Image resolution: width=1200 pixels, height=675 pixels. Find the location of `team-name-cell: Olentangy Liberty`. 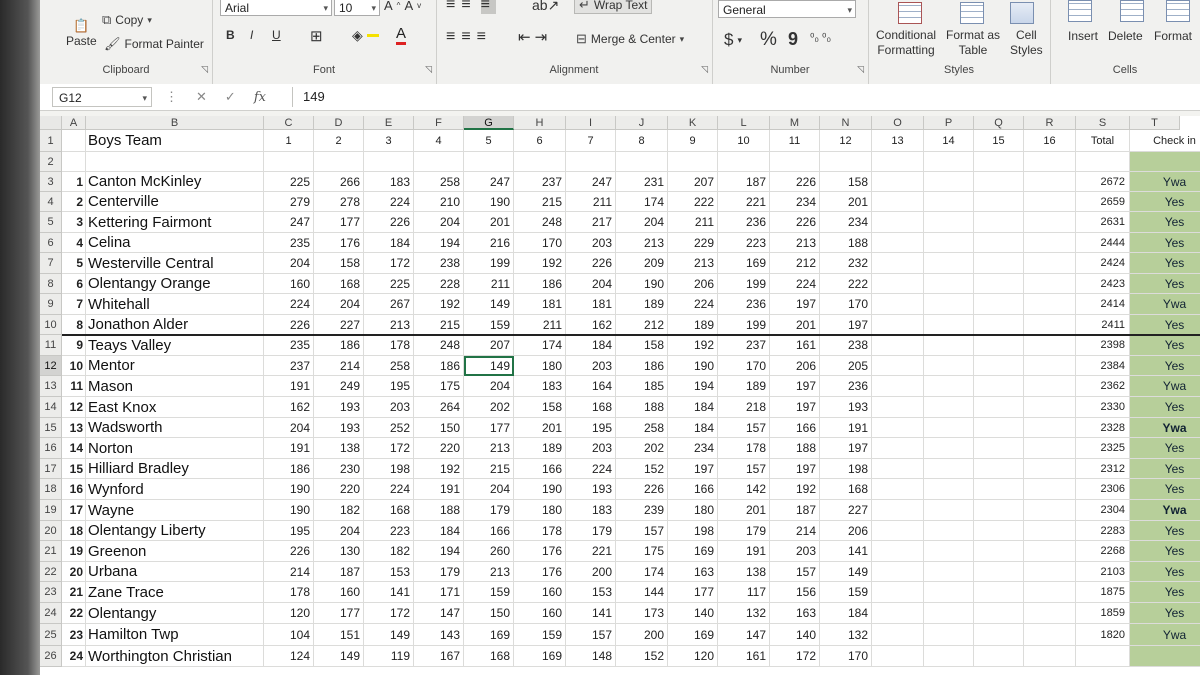

team-name-cell: Olentangy Liberty is located at coordinates (175, 531).